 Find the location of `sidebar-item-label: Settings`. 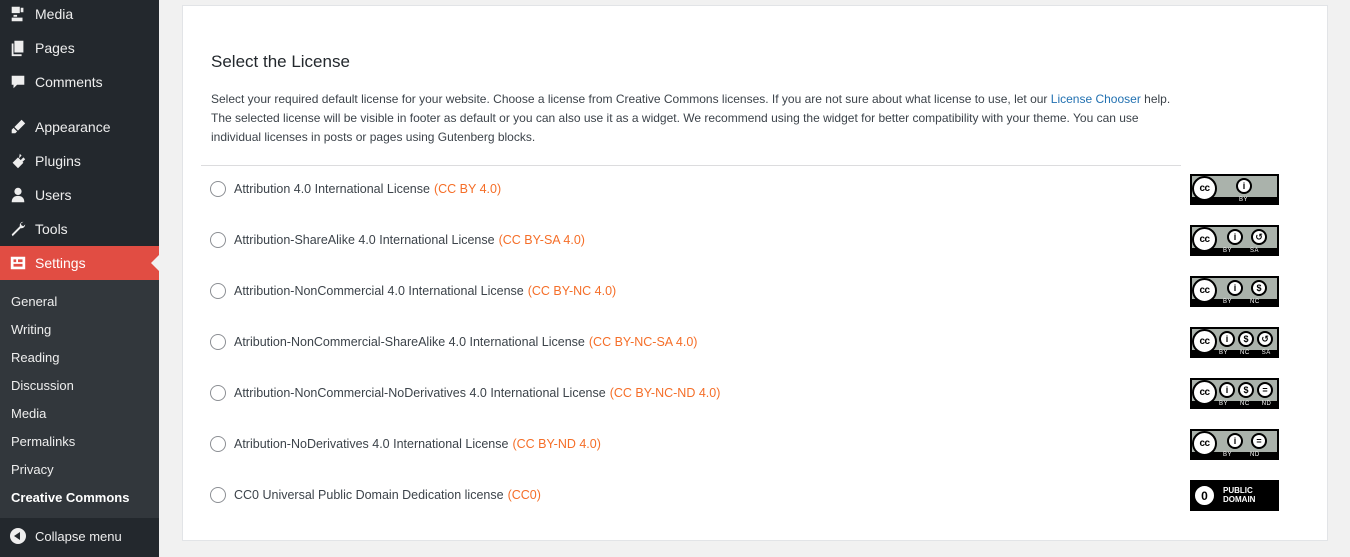

sidebar-item-label: Settings is located at coordinates (60, 263).